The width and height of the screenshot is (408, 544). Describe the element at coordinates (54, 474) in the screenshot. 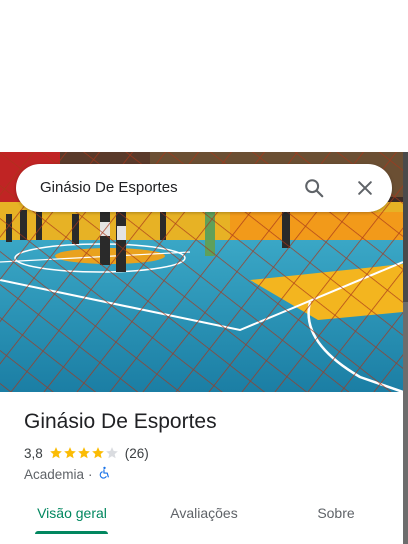

I see `place-category: Academia` at that location.